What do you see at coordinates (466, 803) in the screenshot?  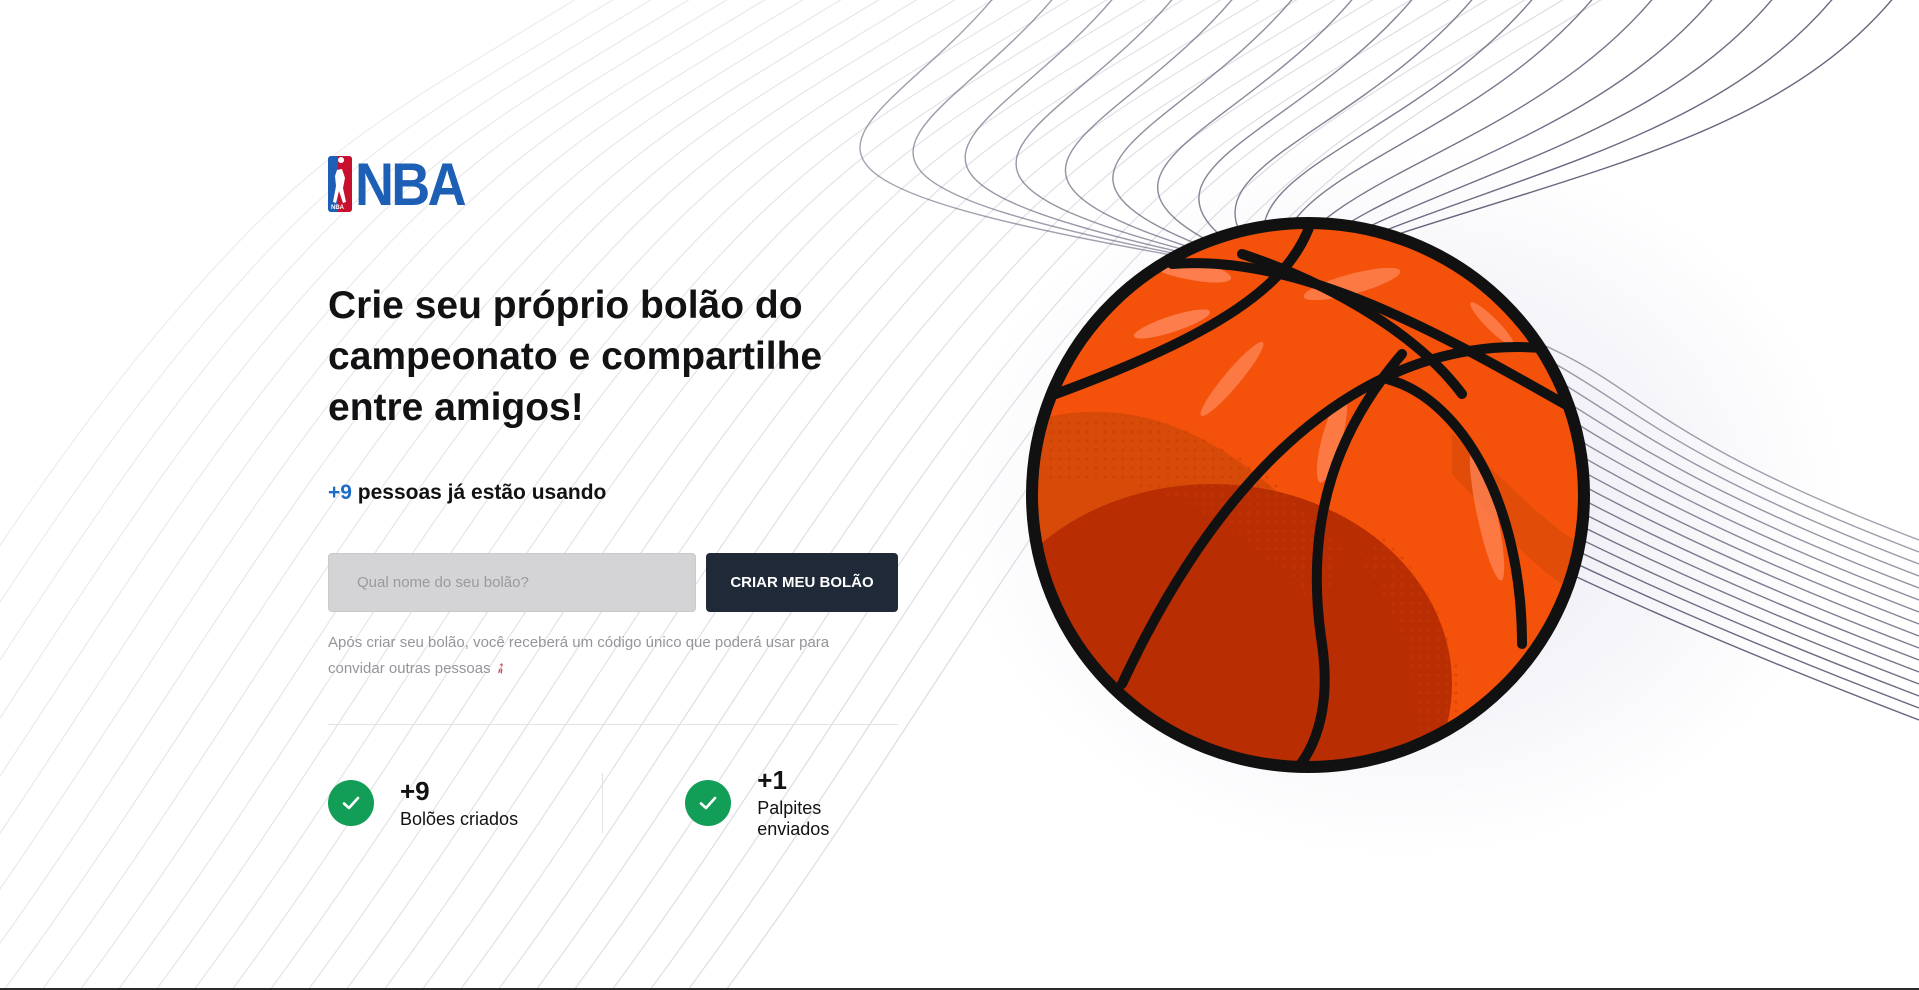 I see `stat-pools-created: +9 Bolões criados` at bounding box center [466, 803].